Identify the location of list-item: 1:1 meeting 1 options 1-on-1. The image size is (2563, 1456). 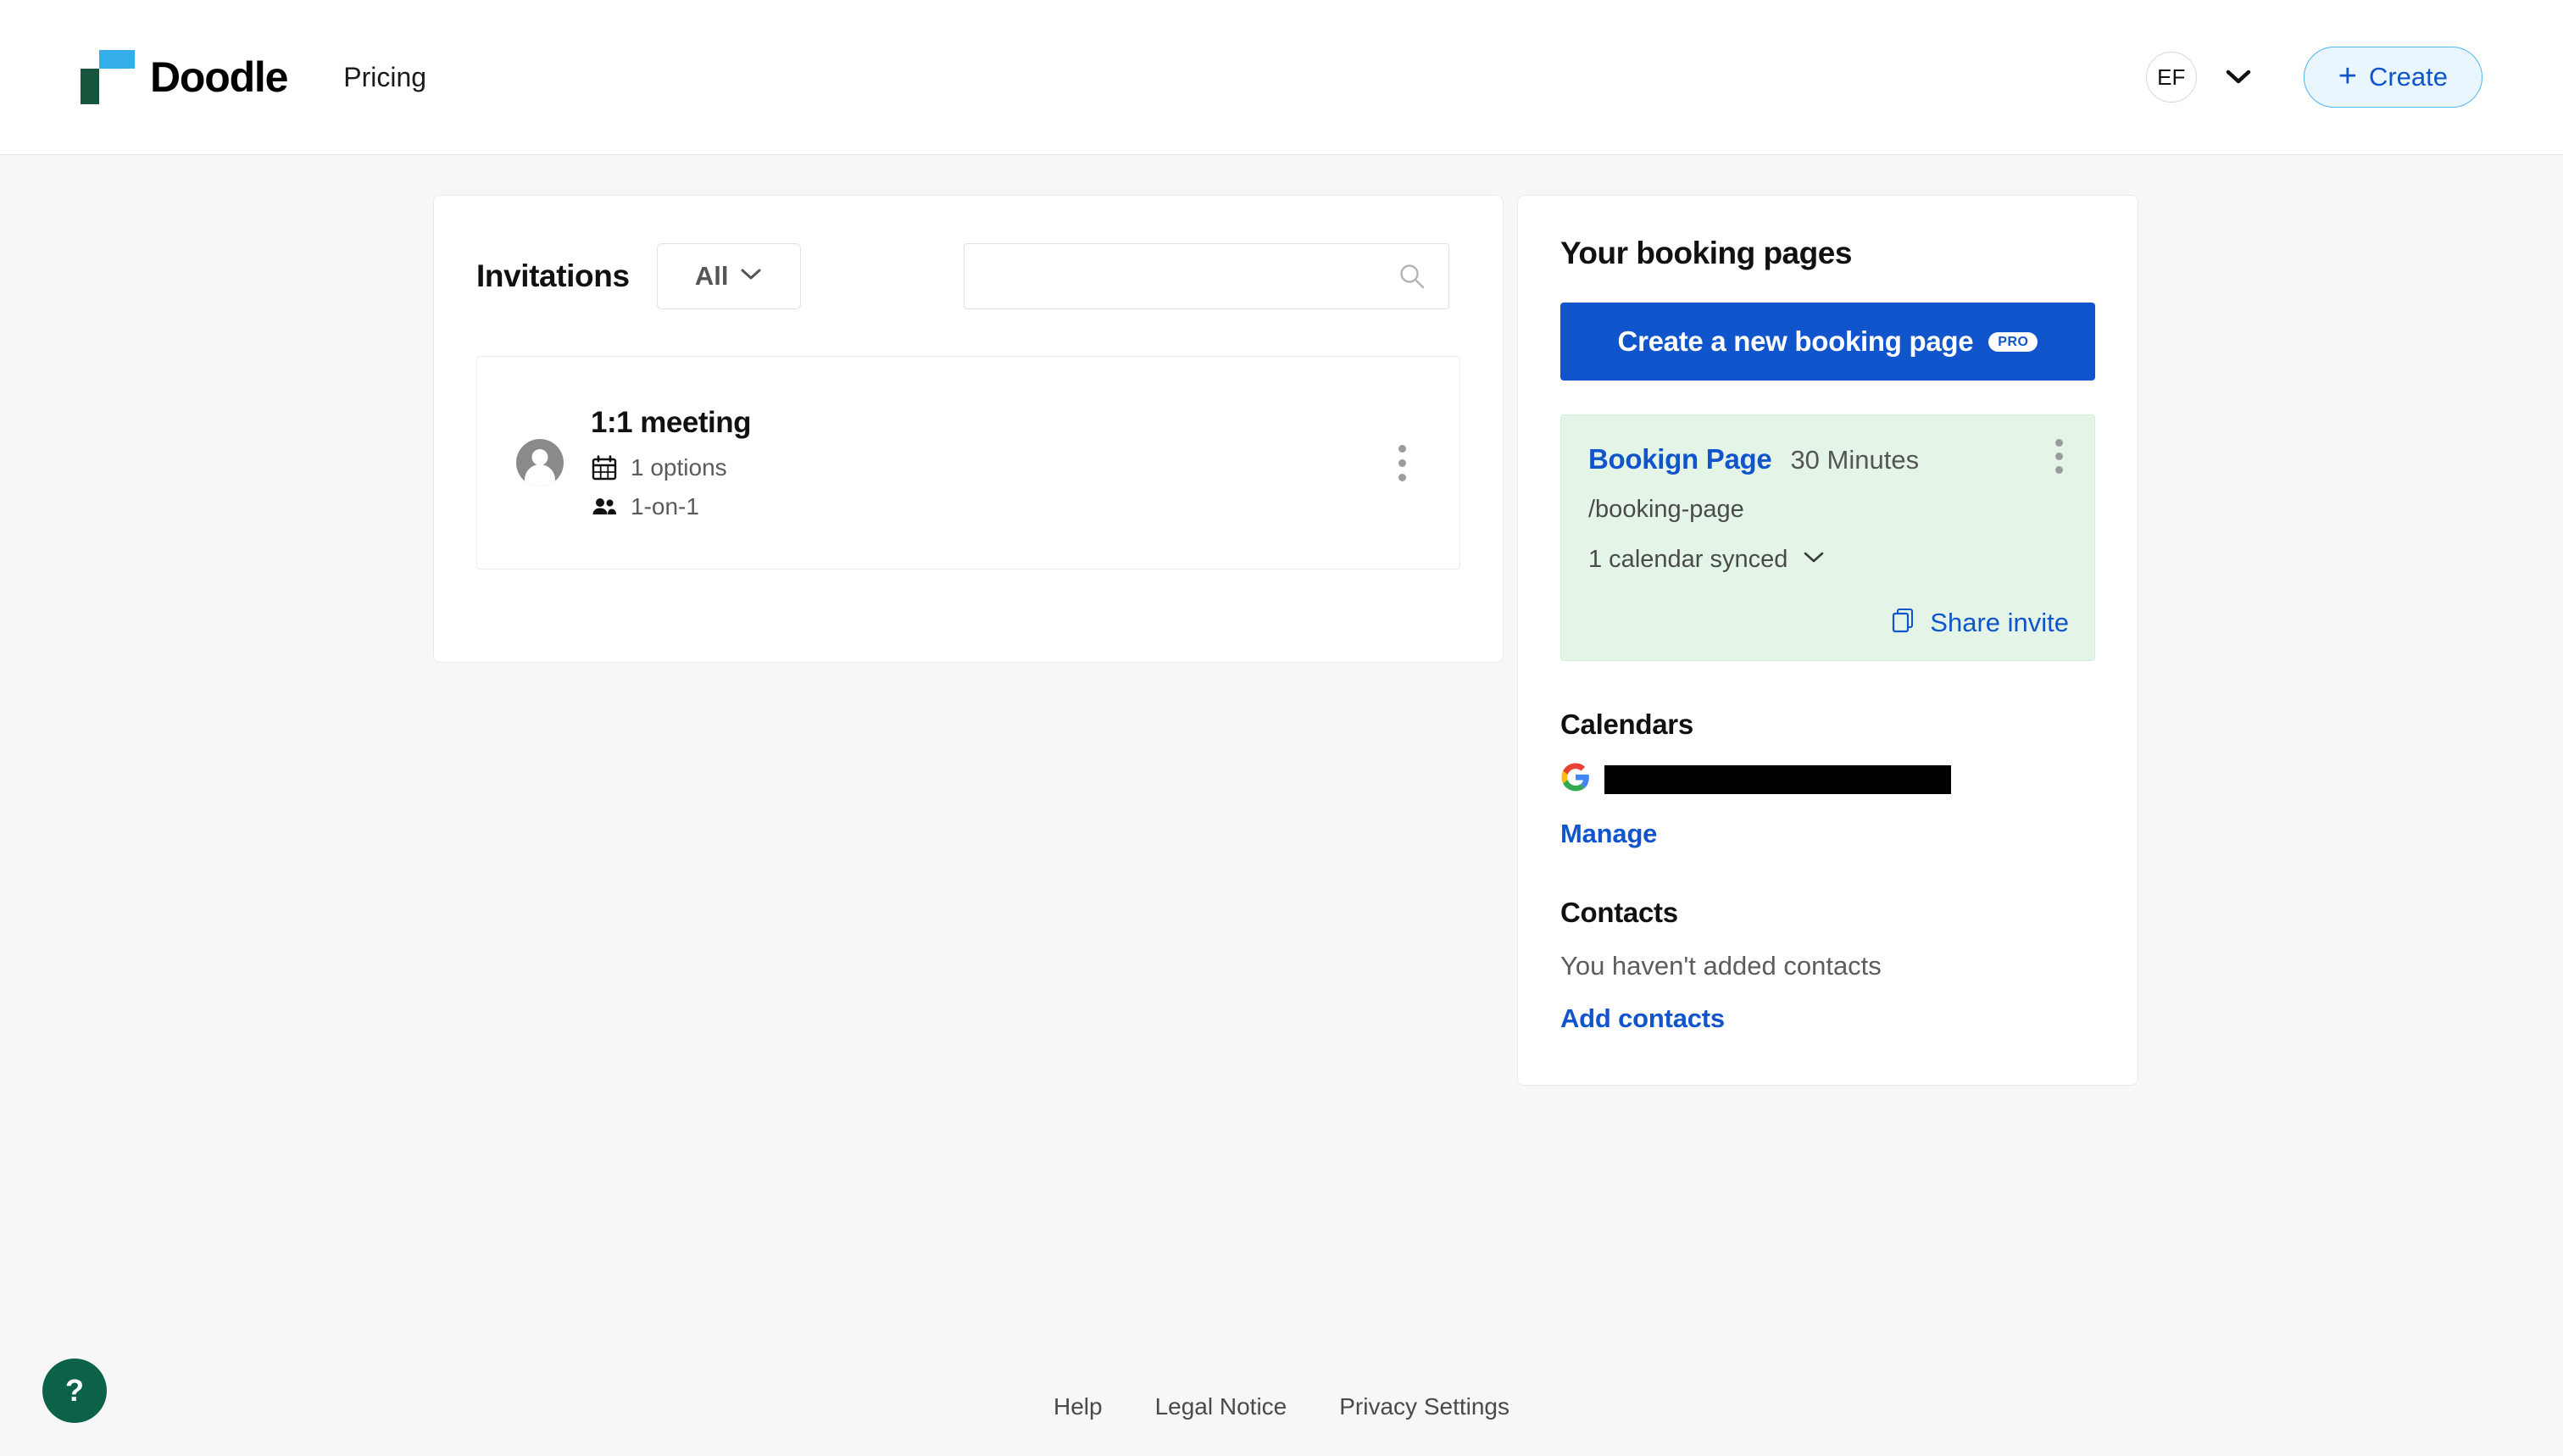
(968, 463).